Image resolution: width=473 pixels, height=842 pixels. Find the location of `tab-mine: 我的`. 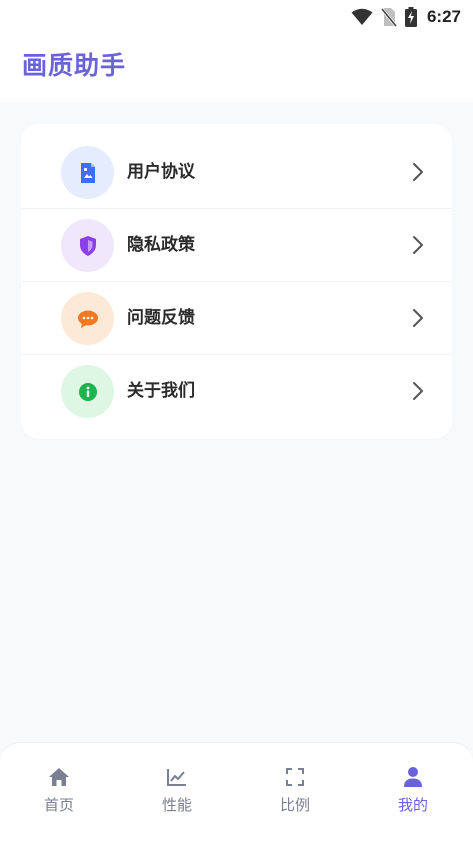

tab-mine: 我的 is located at coordinates (413, 793).